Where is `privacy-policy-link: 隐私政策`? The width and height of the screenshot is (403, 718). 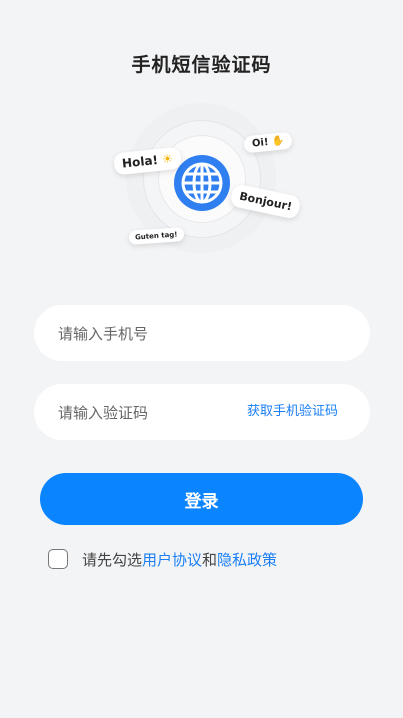
privacy-policy-link: 隐私政策 is located at coordinates (247, 560).